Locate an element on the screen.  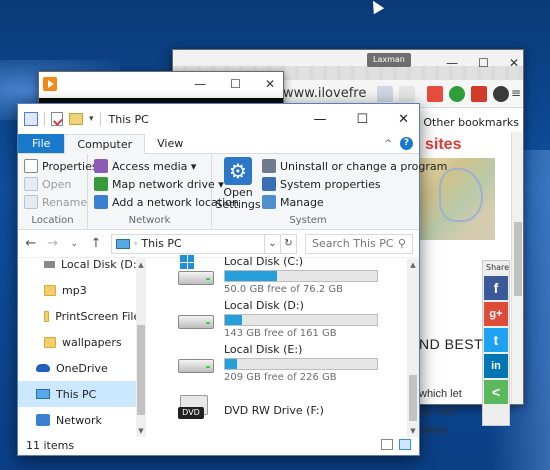
view-toggle is located at coordinates (396, 444).